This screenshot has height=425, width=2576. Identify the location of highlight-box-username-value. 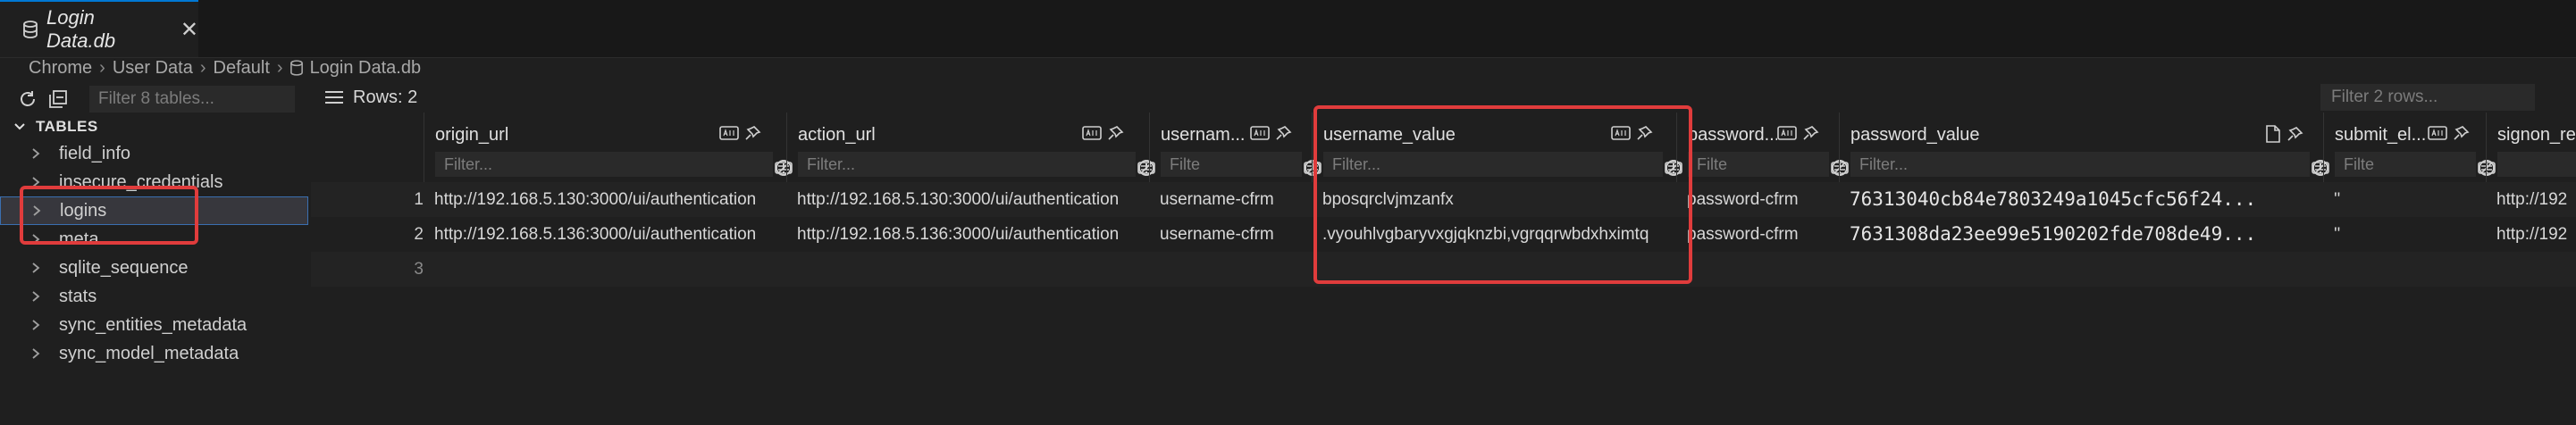
(1502, 195).